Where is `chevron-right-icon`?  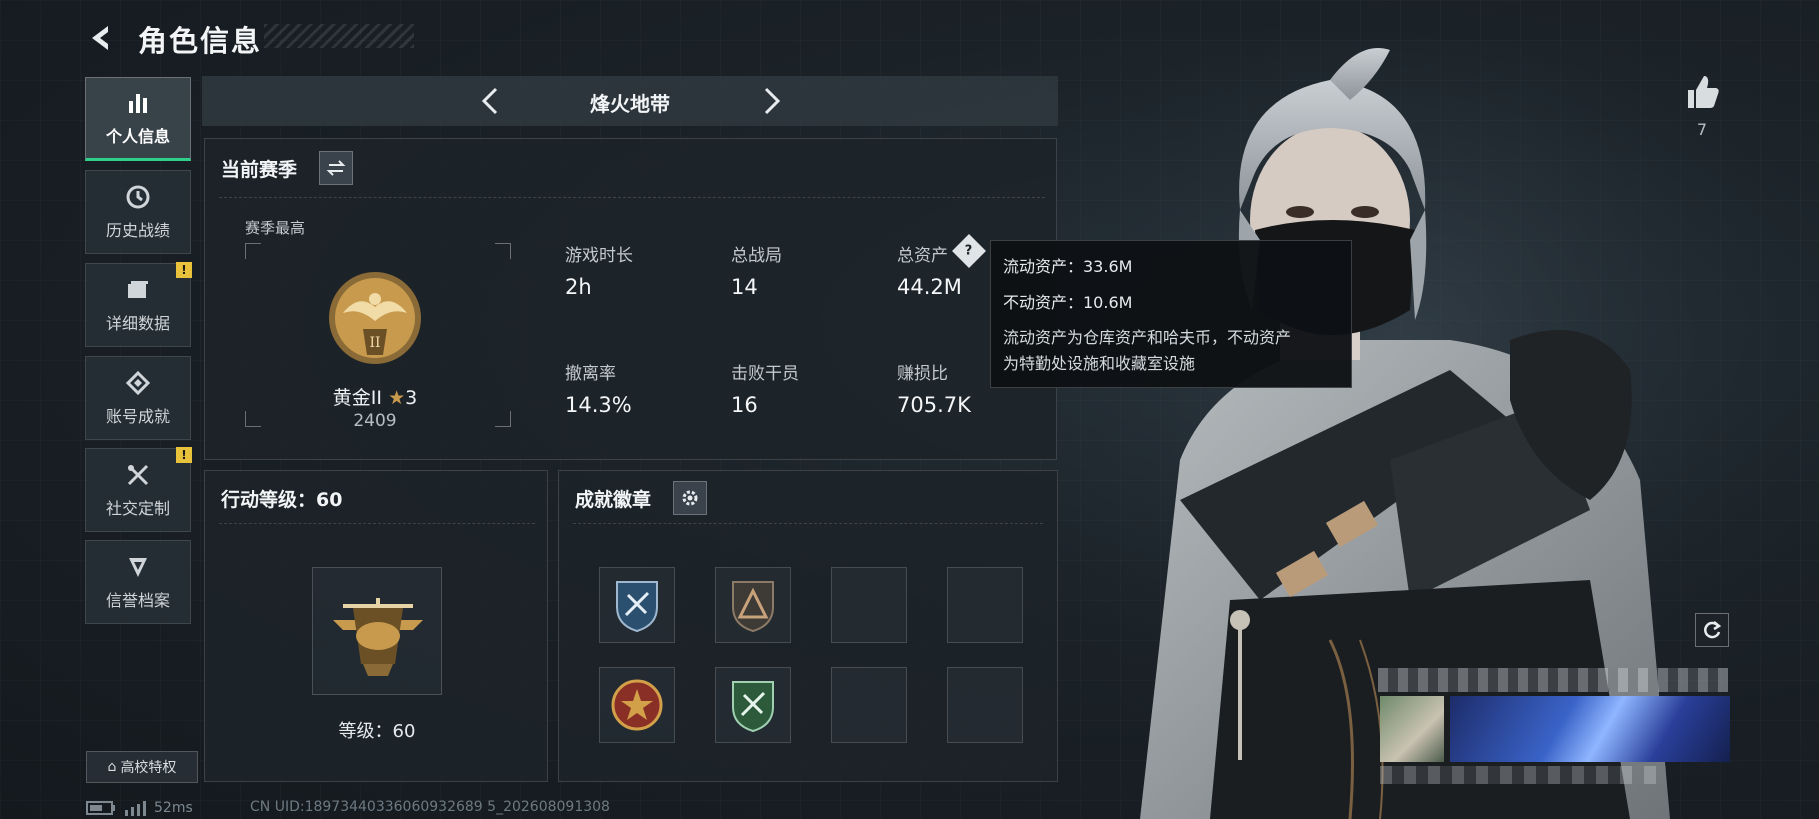
chevron-right-icon is located at coordinates (770, 101).